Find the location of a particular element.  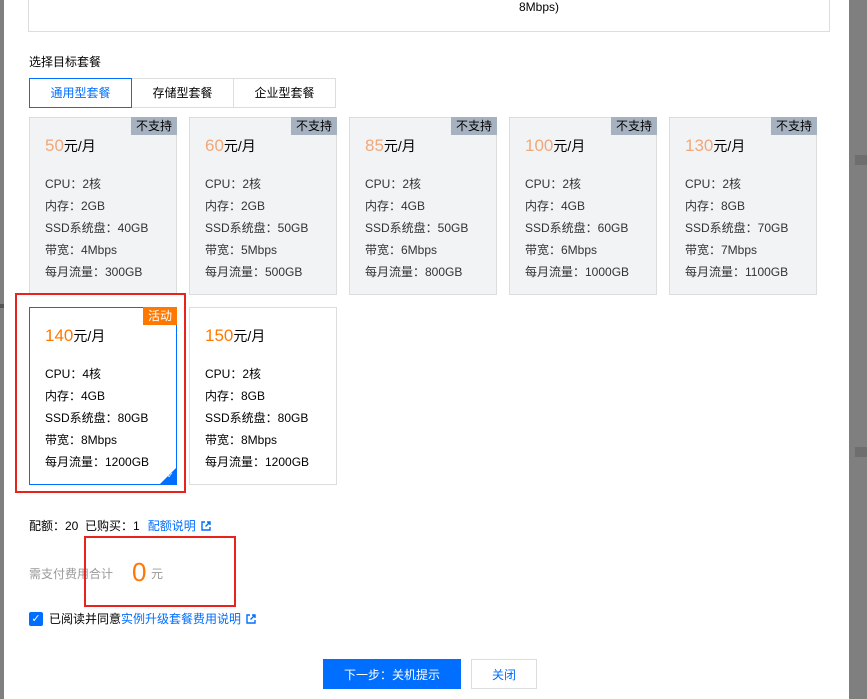

spec-traffic: 每月流量：1000GB is located at coordinates (577, 272).